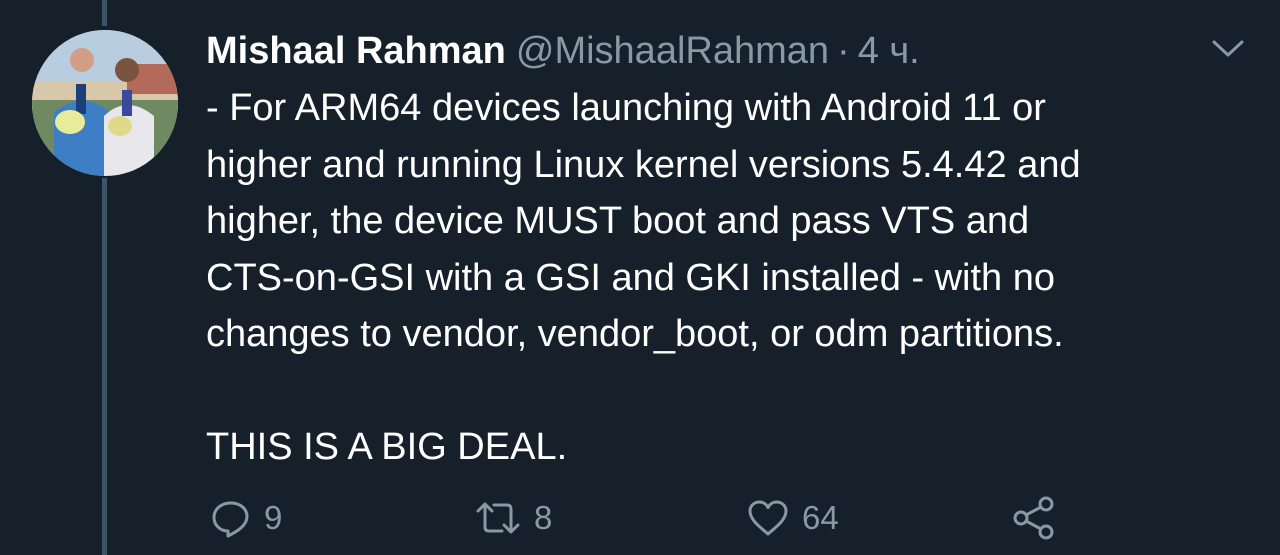 The image size is (1280, 555). Describe the element at coordinates (820, 517) in the screenshot. I see `like-count: 64` at that location.